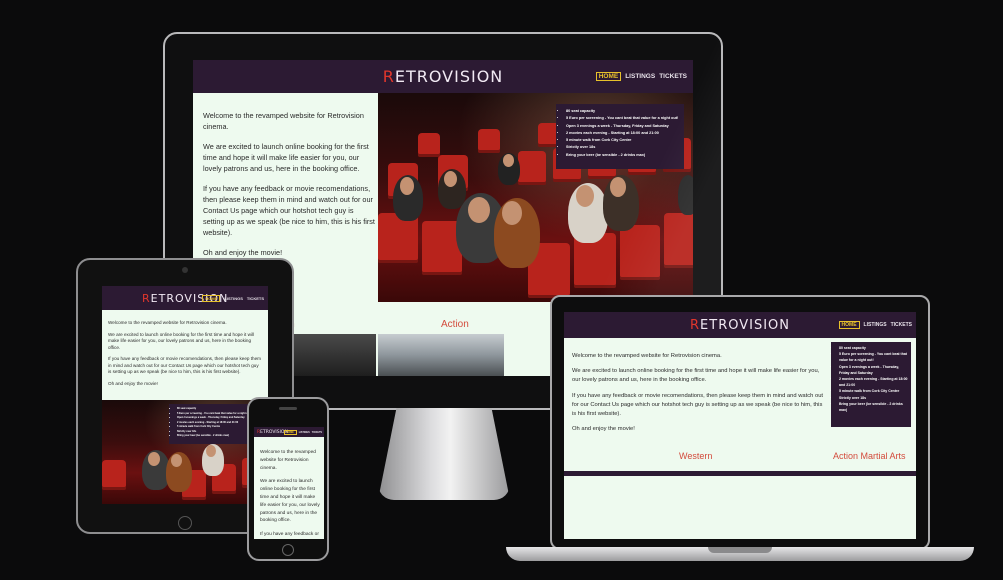 This screenshot has width=1003, height=580. Describe the element at coordinates (441, 355) in the screenshot. I see `action-thumbnail` at that location.